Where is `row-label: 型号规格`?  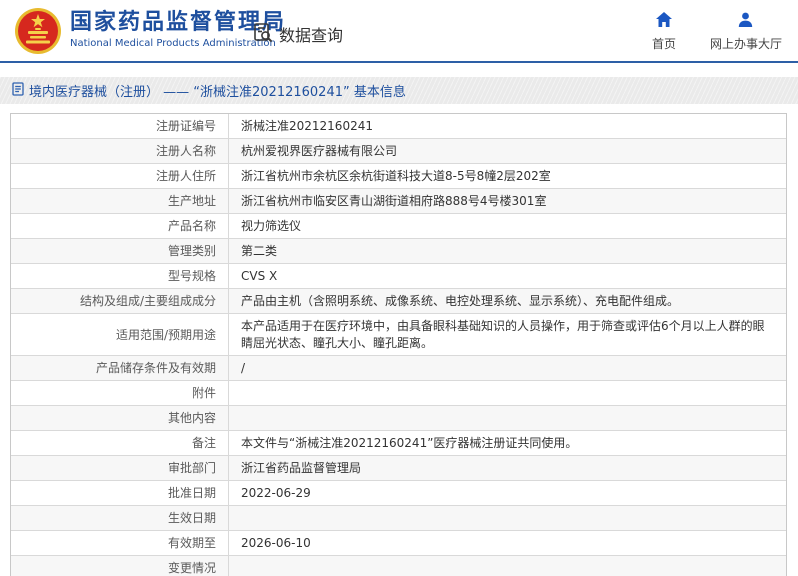
row-label: 型号规格 is located at coordinates (120, 276).